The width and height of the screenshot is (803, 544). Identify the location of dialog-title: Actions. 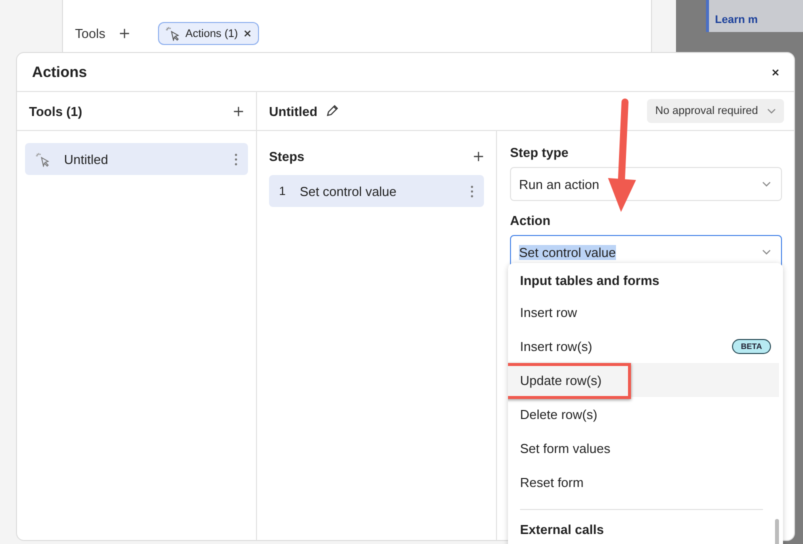
(60, 72).